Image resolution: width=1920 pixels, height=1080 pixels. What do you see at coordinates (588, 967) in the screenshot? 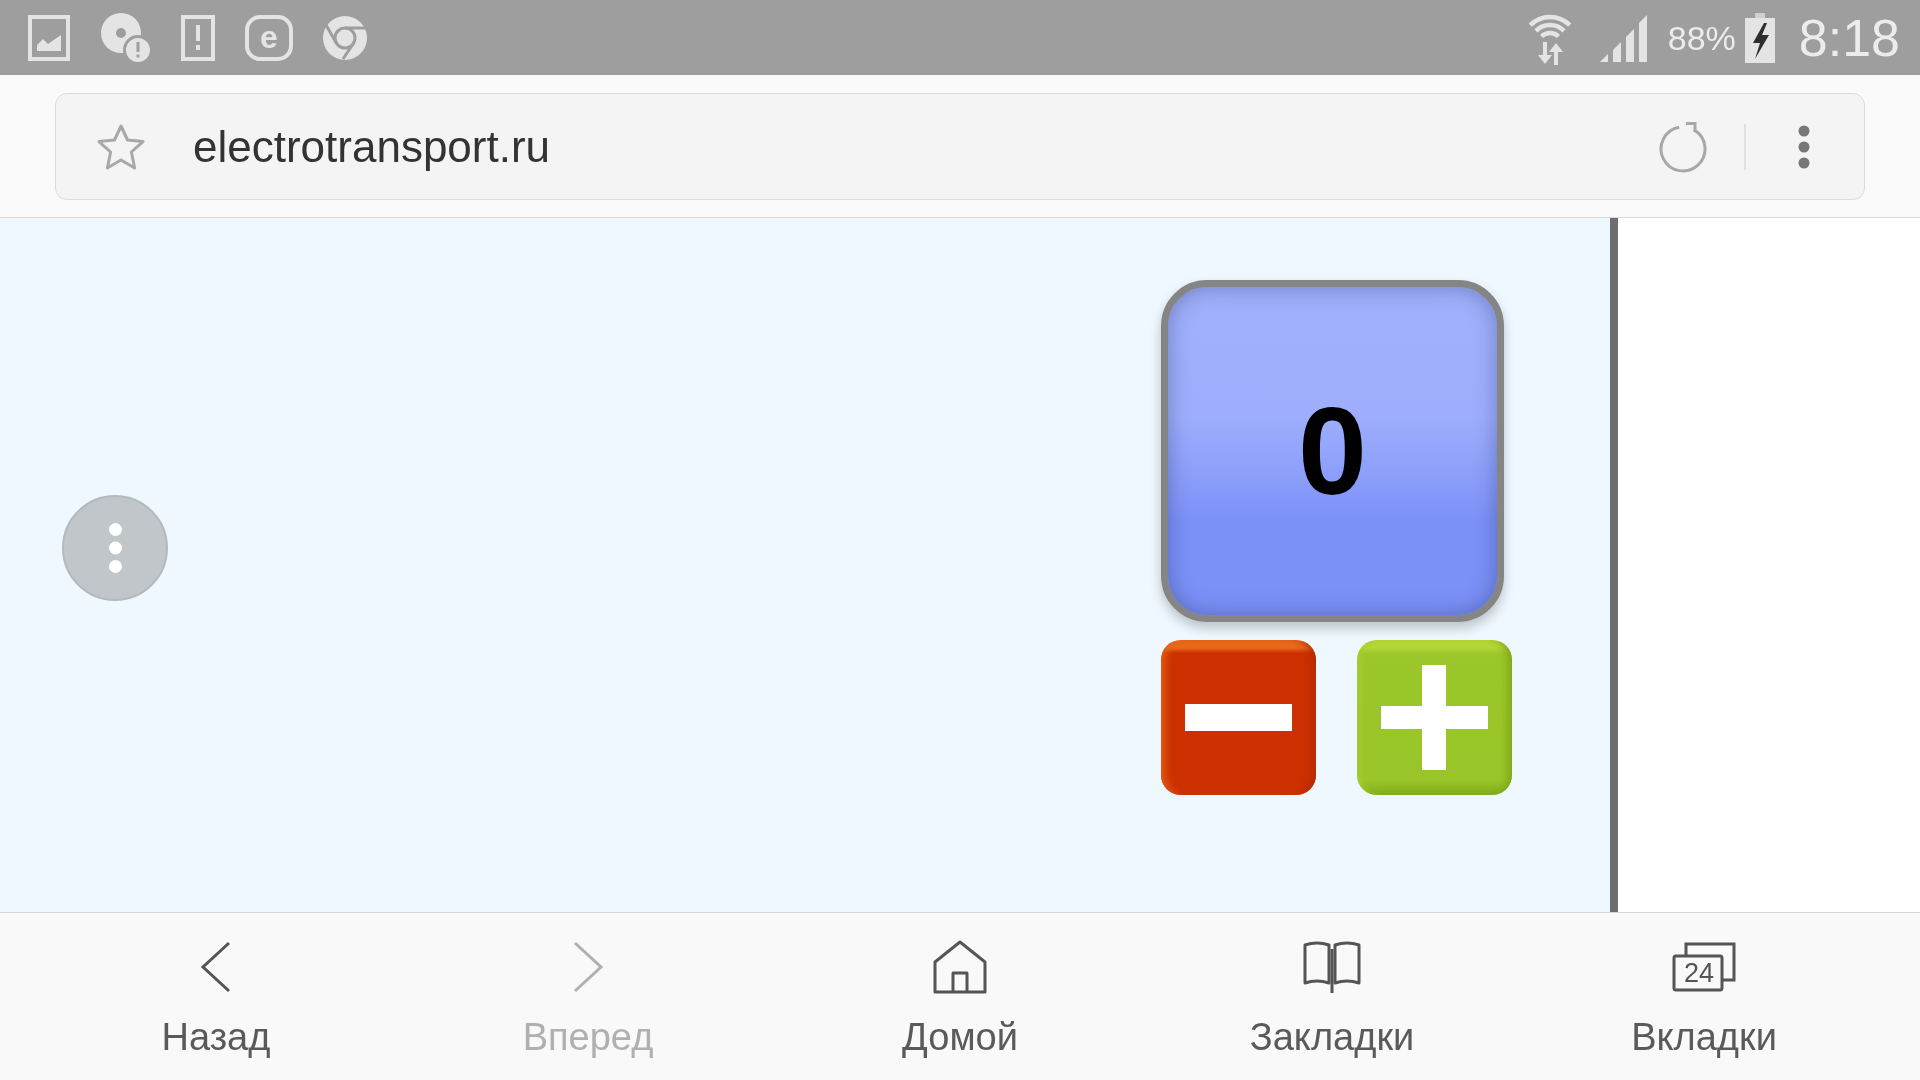
I see `forward-icon` at bounding box center [588, 967].